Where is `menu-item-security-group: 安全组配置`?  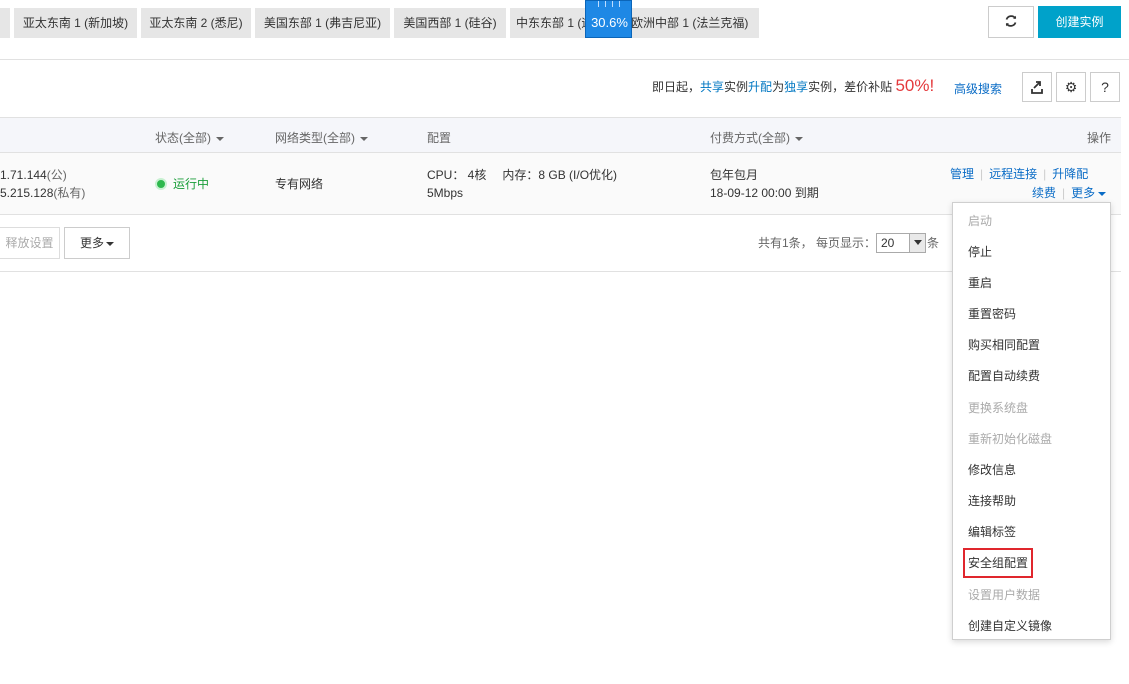 menu-item-security-group: 安全组配置 is located at coordinates (998, 563).